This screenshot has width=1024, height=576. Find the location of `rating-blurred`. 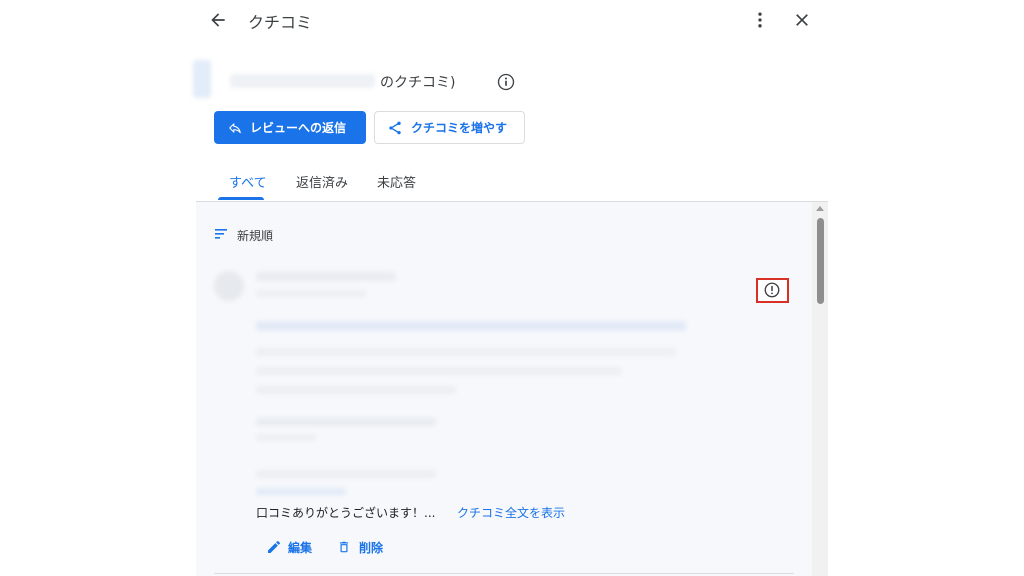

rating-blurred is located at coordinates (471, 326).